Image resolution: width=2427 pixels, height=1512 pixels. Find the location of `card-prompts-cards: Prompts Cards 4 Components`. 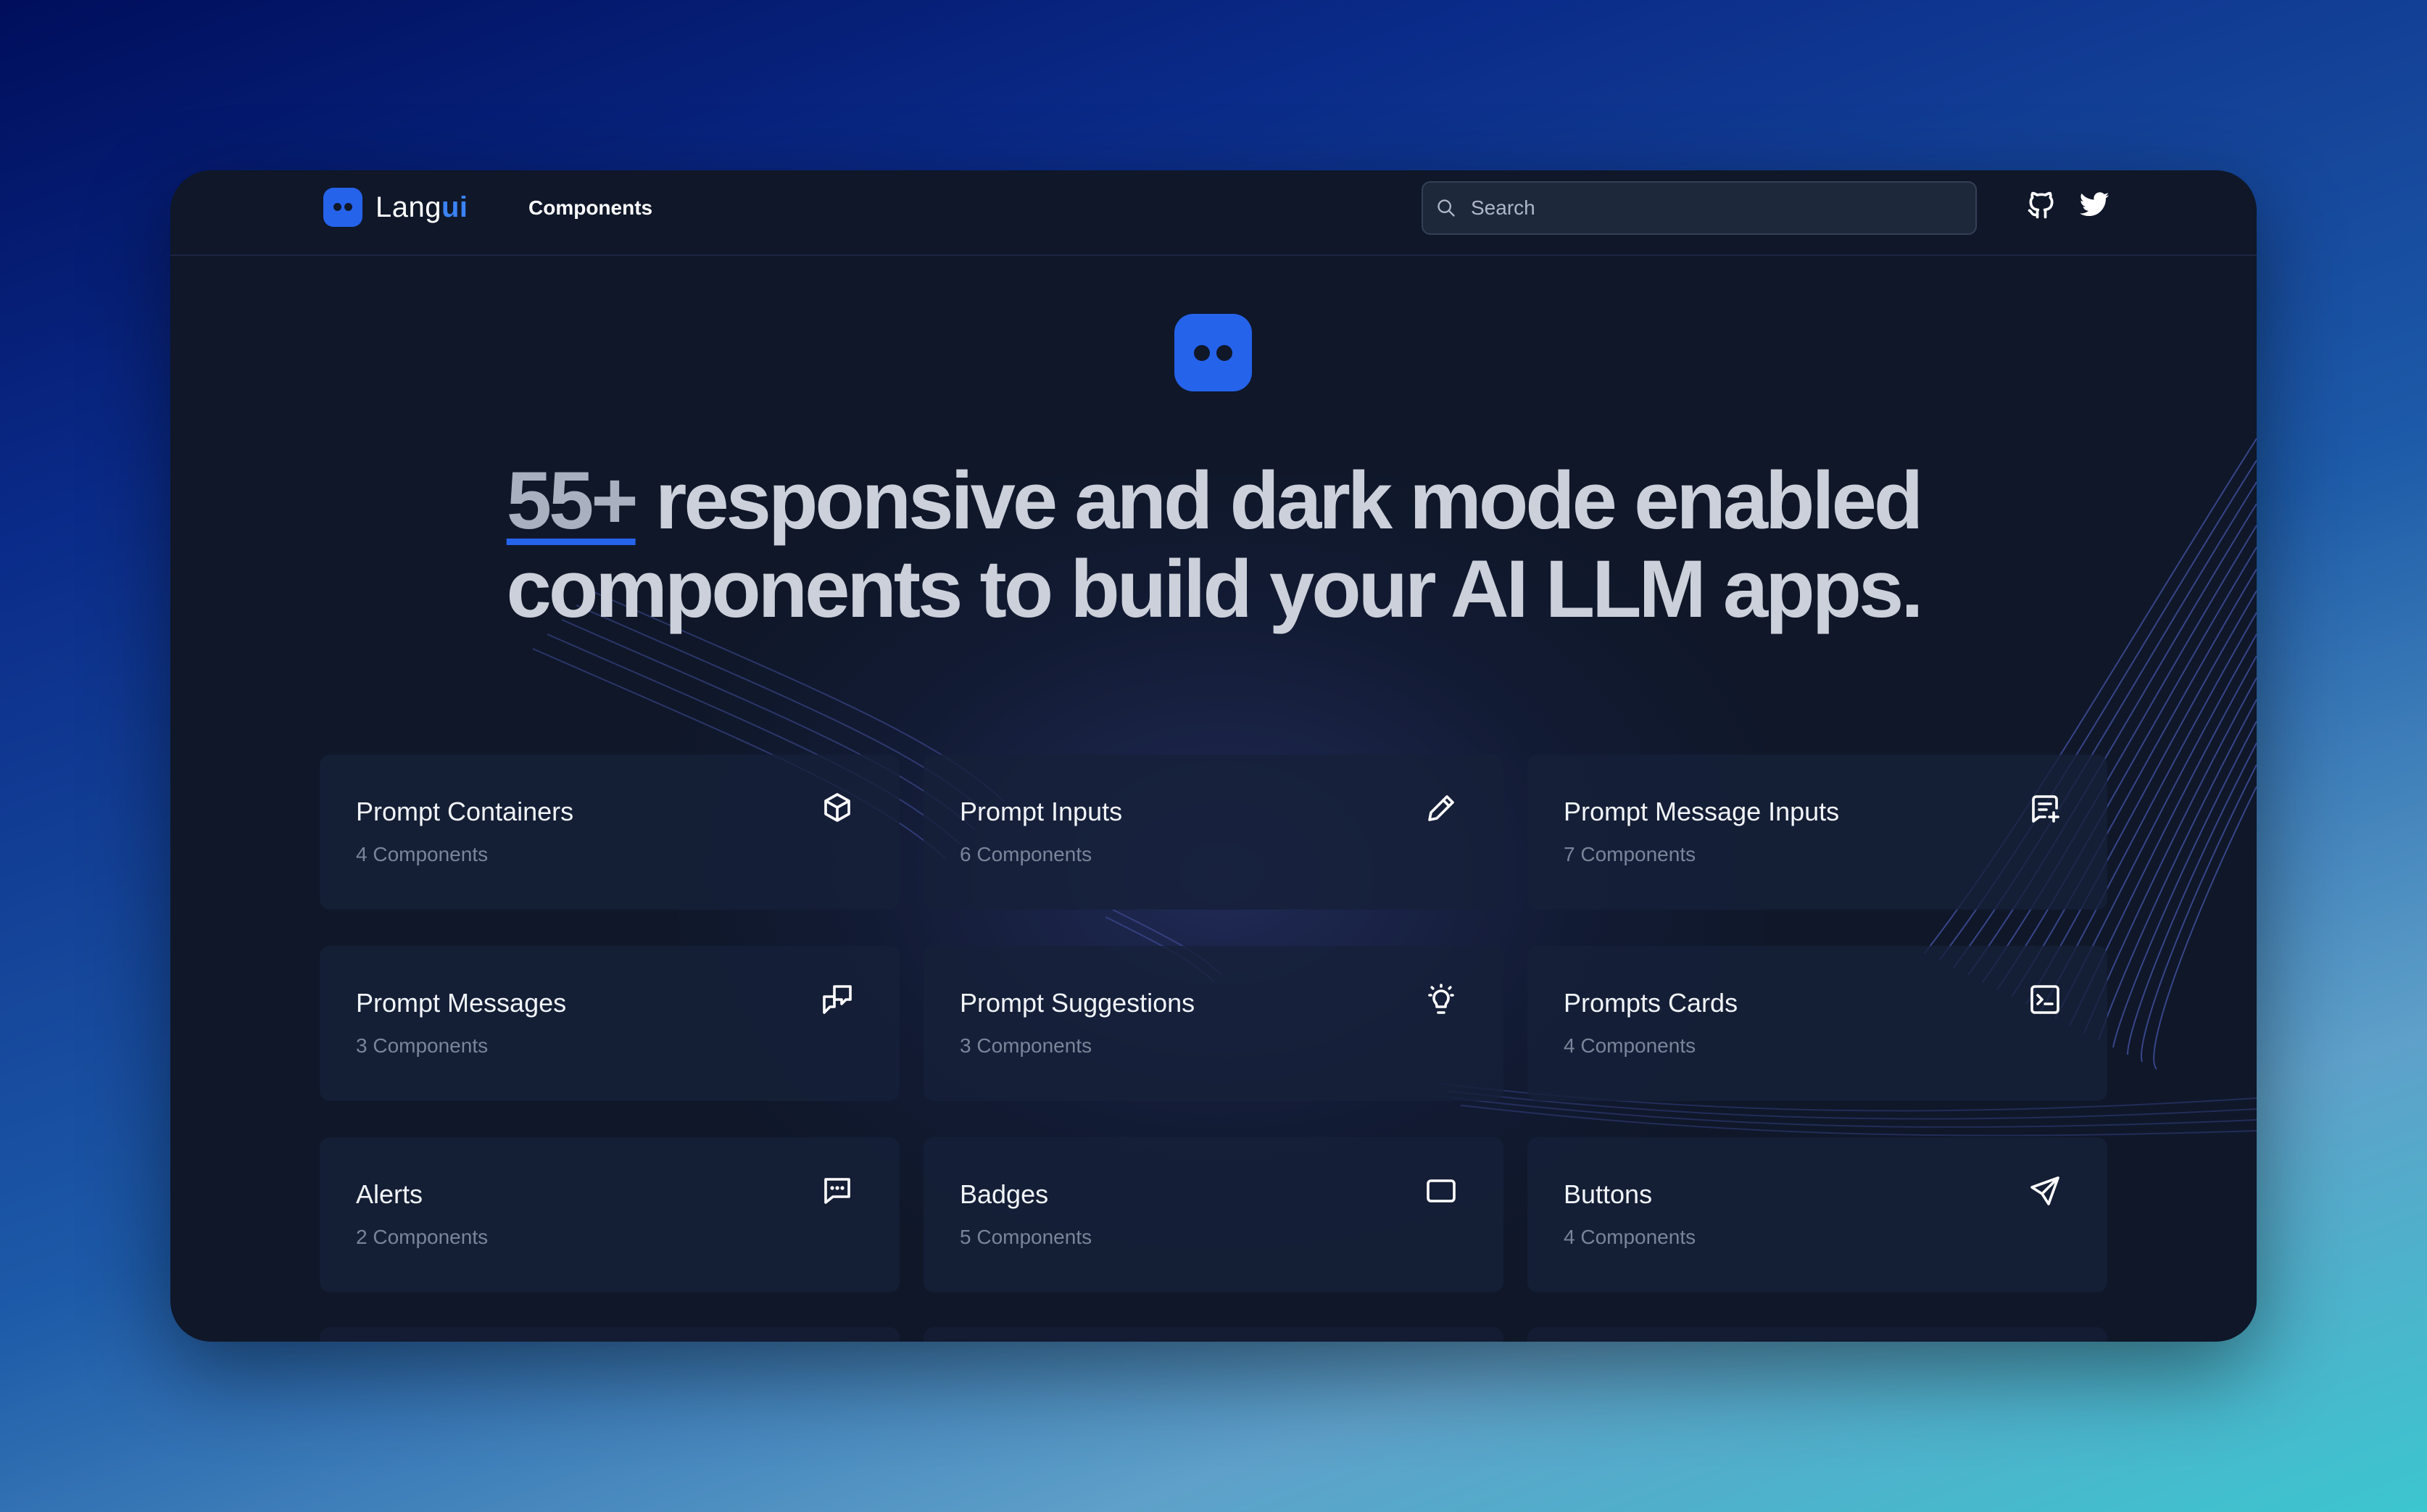

card-prompts-cards: Prompts Cards 4 Components is located at coordinates (1817, 1023).